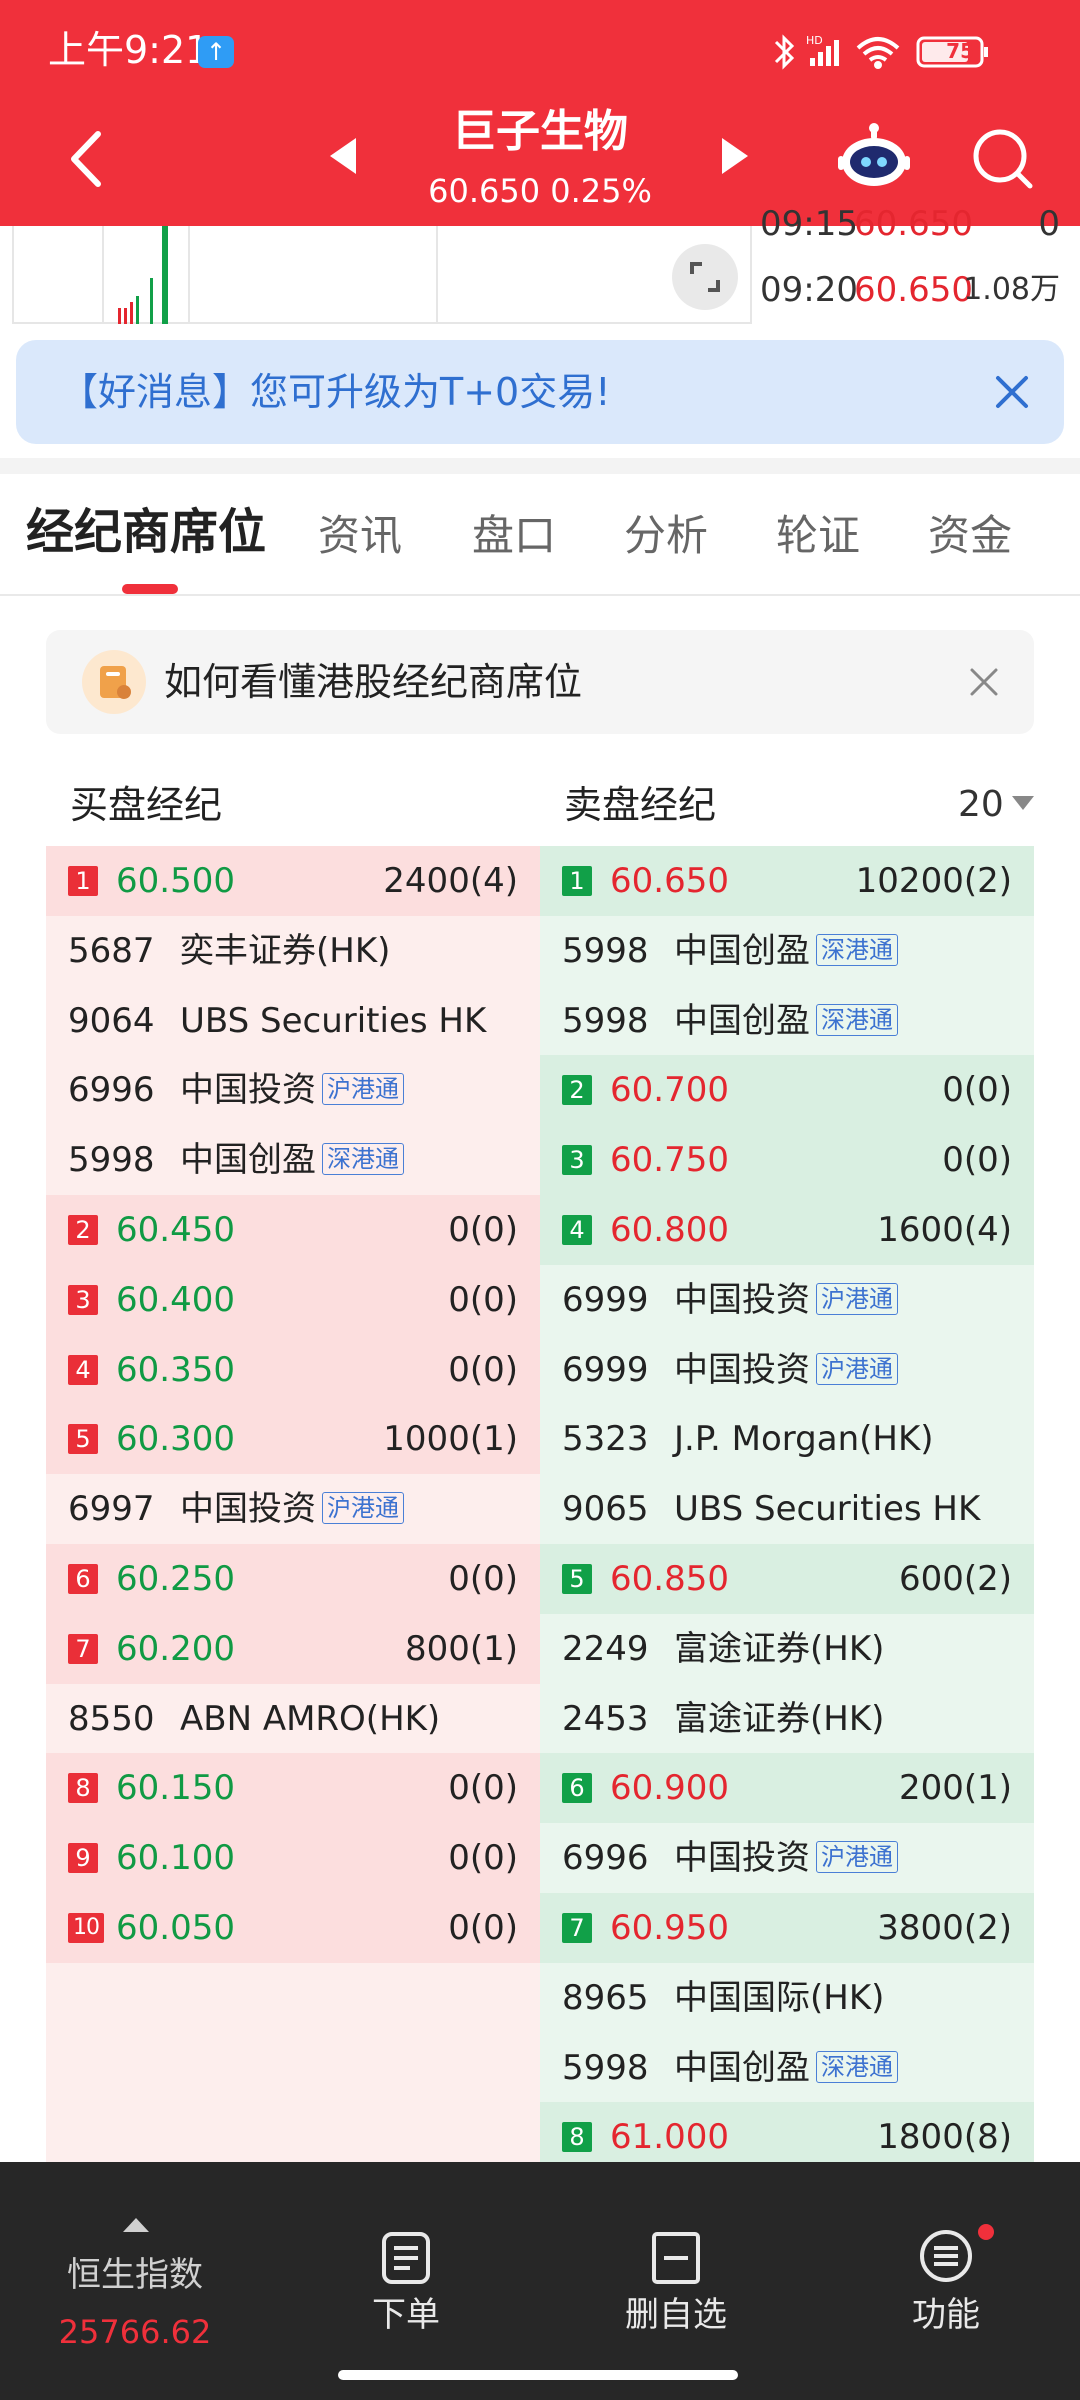 This screenshot has width=1080, height=2400. I want to click on buy-price-level-row: 1 60.500 2400(4), so click(293, 881).